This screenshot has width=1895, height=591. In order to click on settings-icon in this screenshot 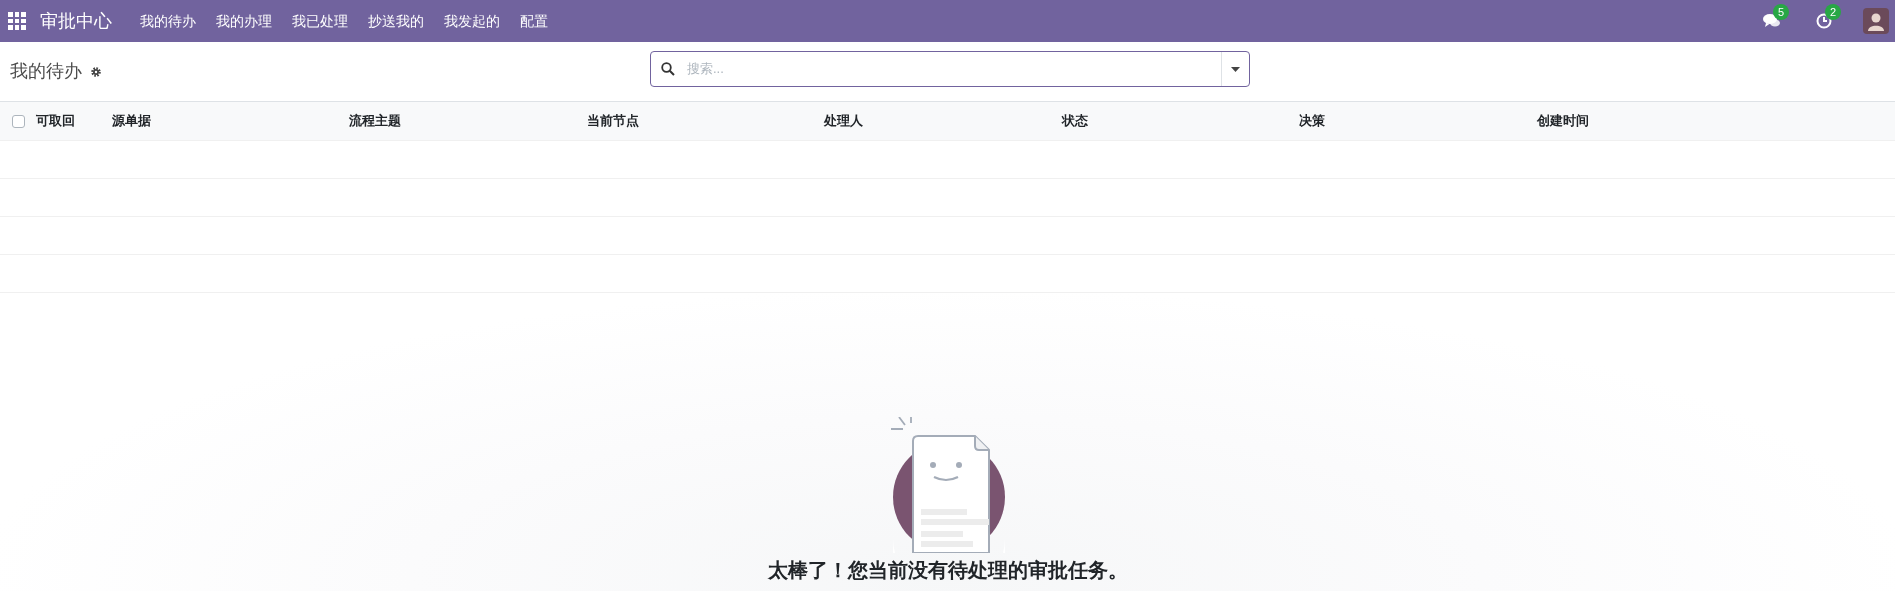, I will do `click(96, 71)`.